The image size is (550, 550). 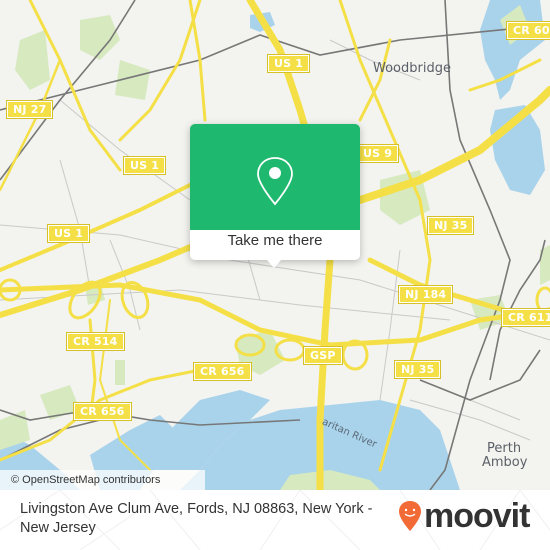 I want to click on place-label-woodbridge: Woodbridge, so click(x=412, y=68).